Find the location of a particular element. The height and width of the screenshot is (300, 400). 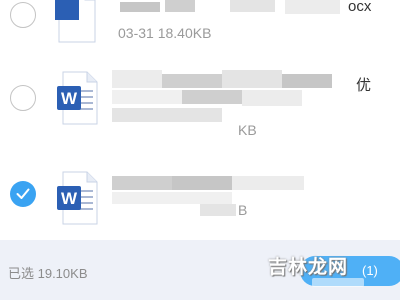

select-checkbox-checked is located at coordinates (23, 194).